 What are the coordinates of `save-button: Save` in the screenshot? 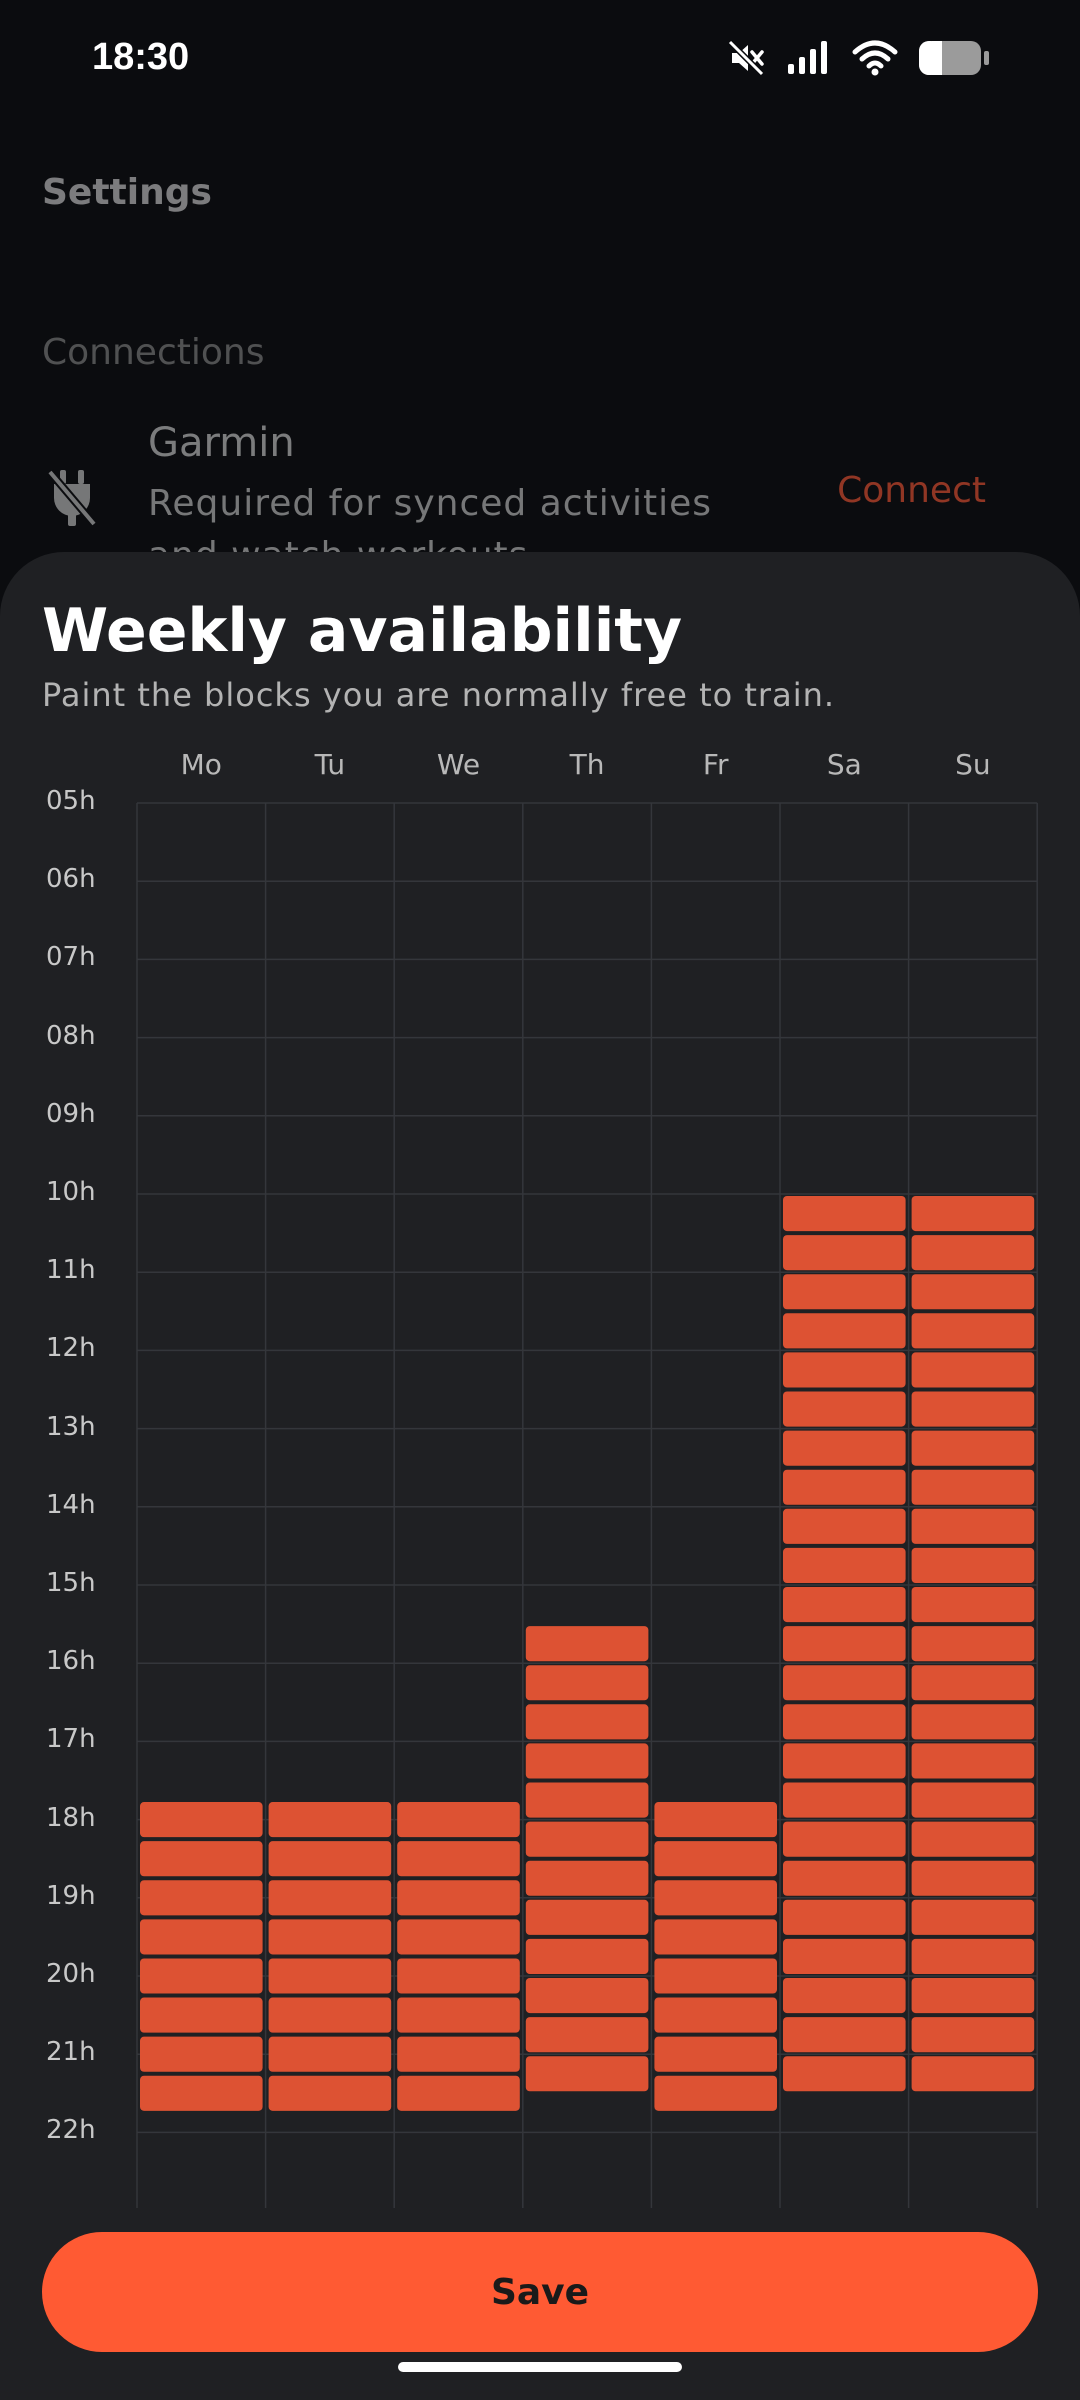 It's located at (540, 2292).